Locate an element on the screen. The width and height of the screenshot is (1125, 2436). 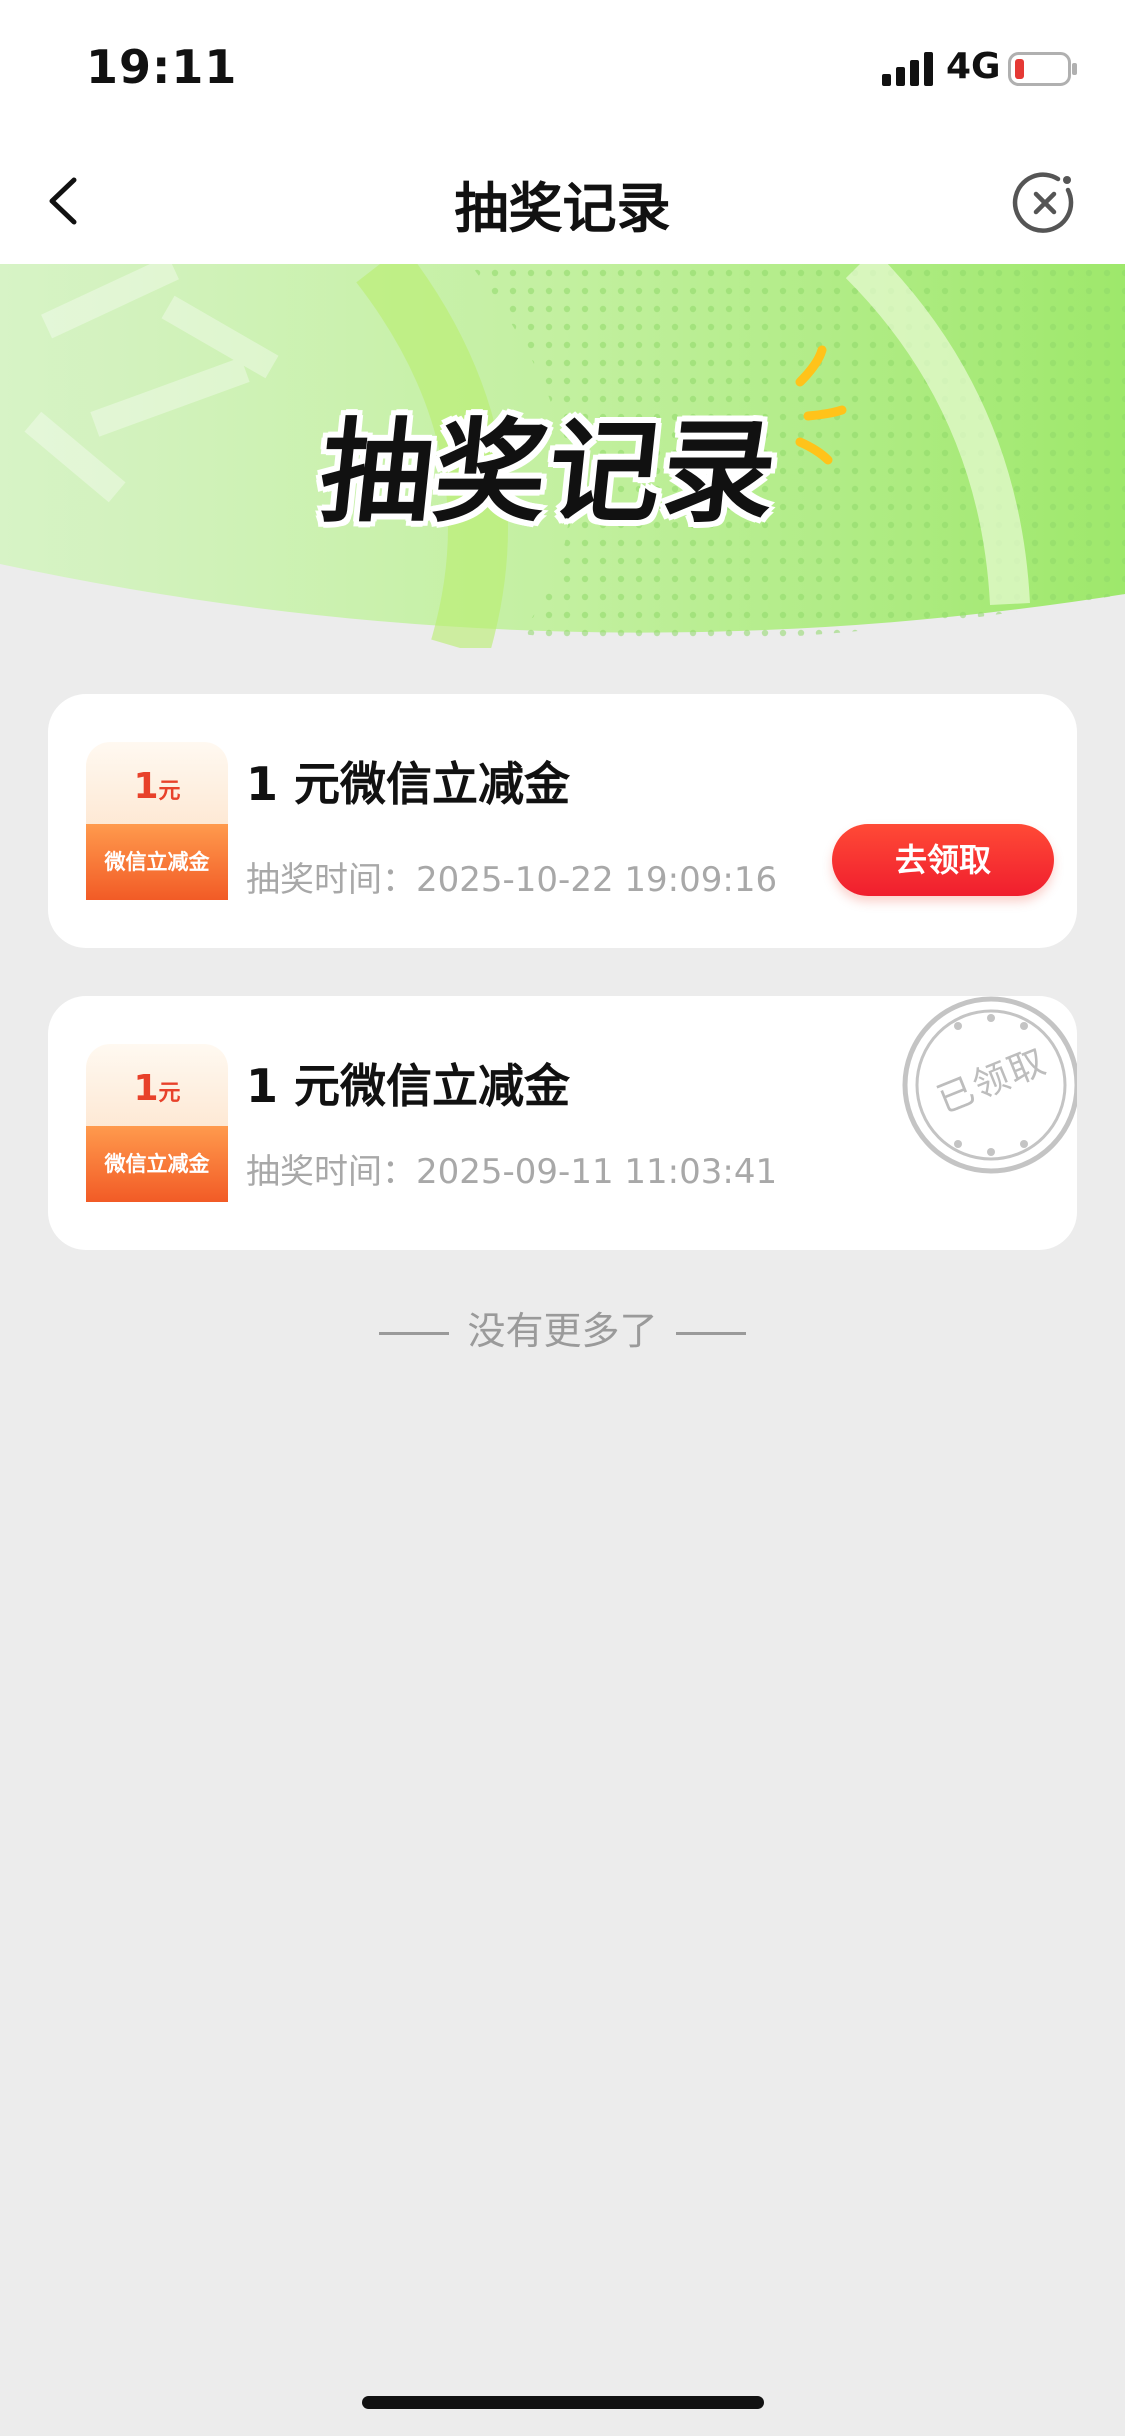
page-title: 抽奖记录 is located at coordinates (562, 208).